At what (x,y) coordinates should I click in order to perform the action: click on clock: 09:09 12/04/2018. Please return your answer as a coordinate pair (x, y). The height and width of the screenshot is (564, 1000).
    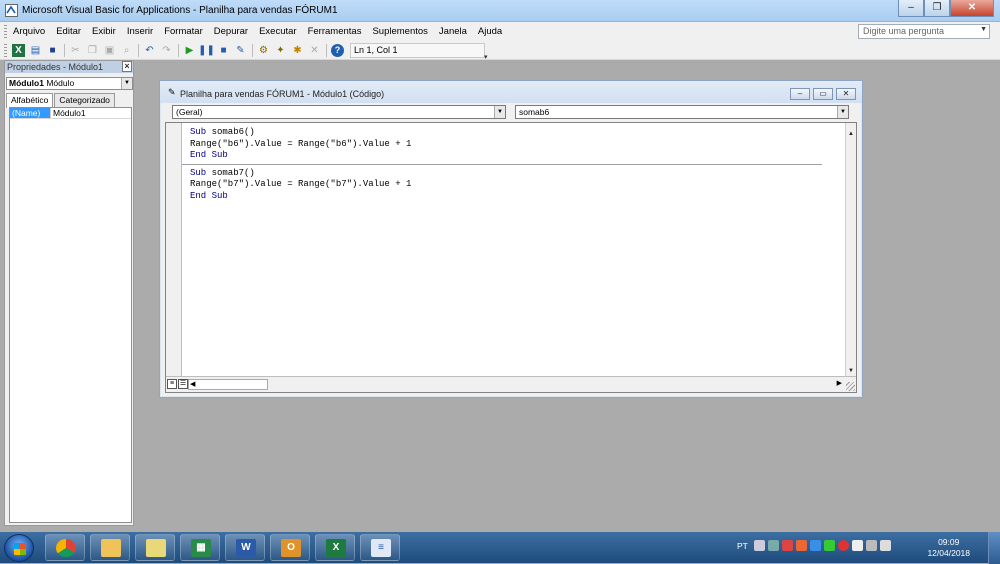
    Looking at the image, I should click on (948, 548).